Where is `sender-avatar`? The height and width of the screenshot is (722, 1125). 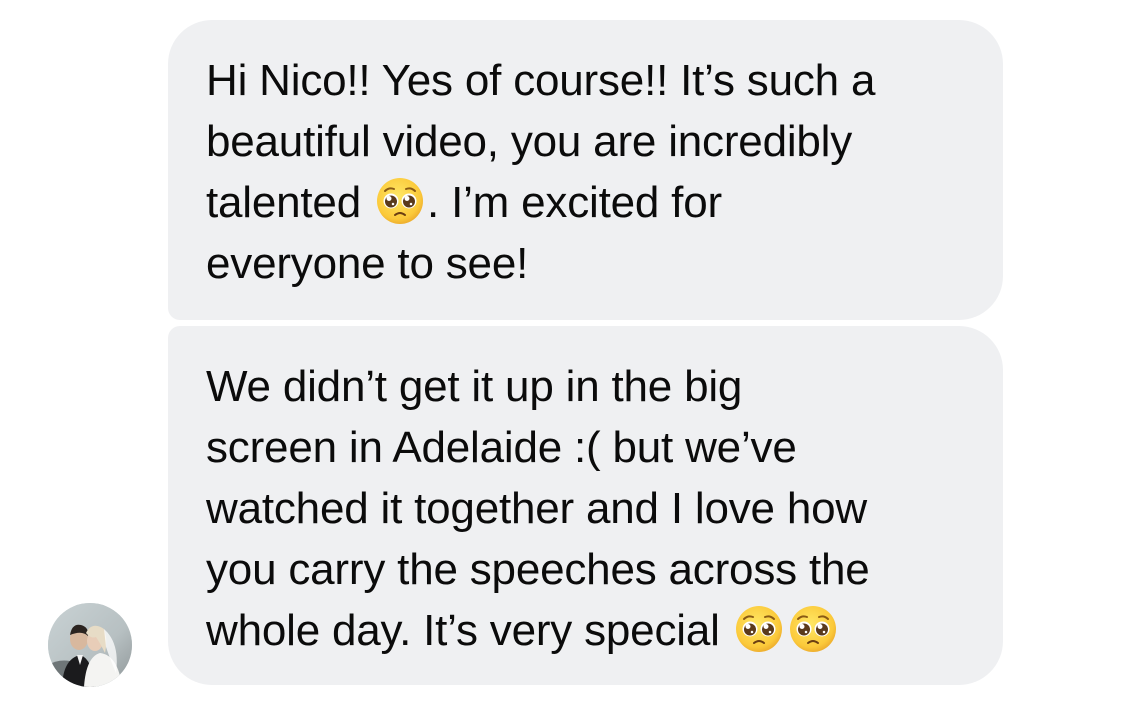
sender-avatar is located at coordinates (90, 645).